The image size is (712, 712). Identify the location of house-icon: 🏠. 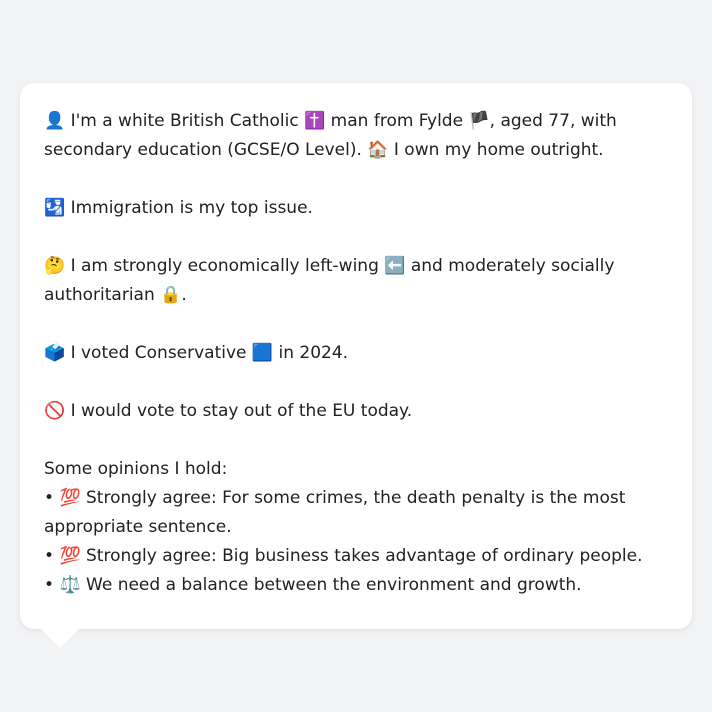
(378, 150).